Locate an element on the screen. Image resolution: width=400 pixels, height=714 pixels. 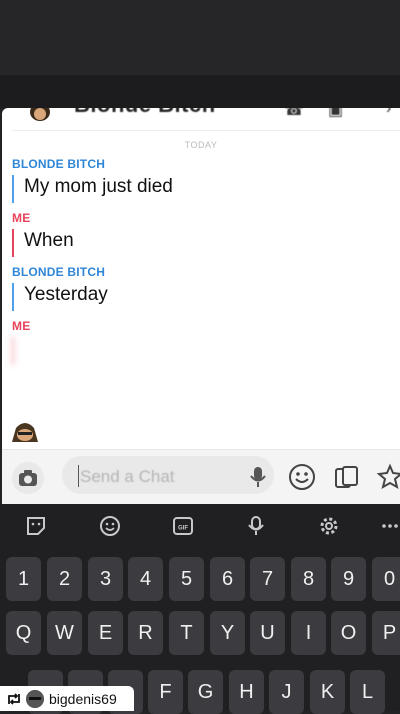
key: 4 is located at coordinates (145, 579).